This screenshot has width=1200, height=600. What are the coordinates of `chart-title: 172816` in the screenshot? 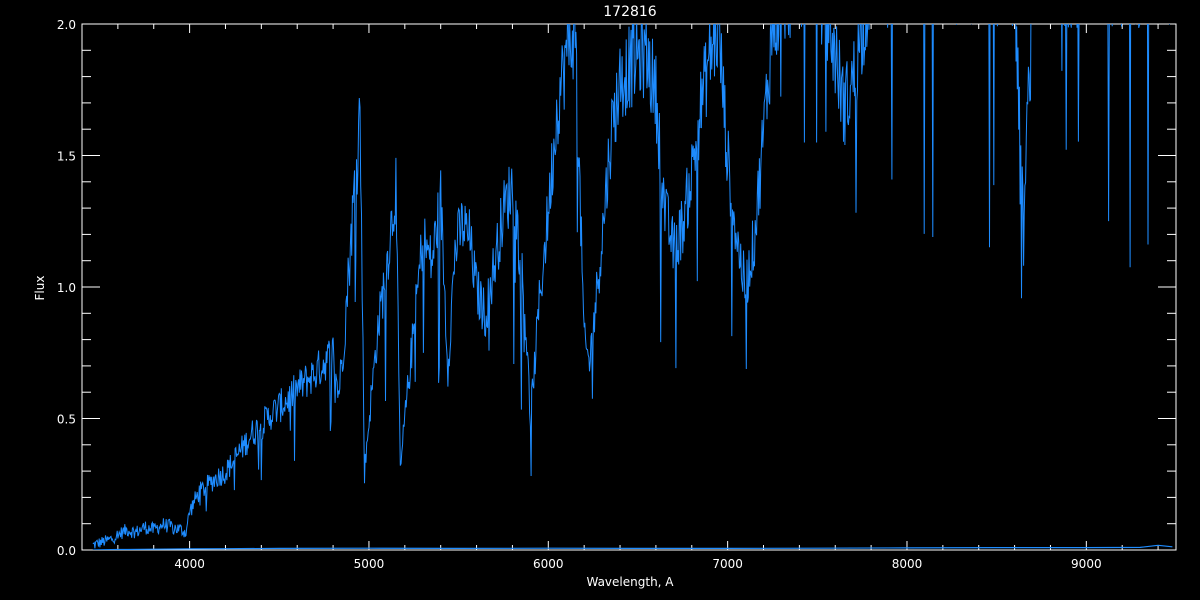 It's located at (630, 12).